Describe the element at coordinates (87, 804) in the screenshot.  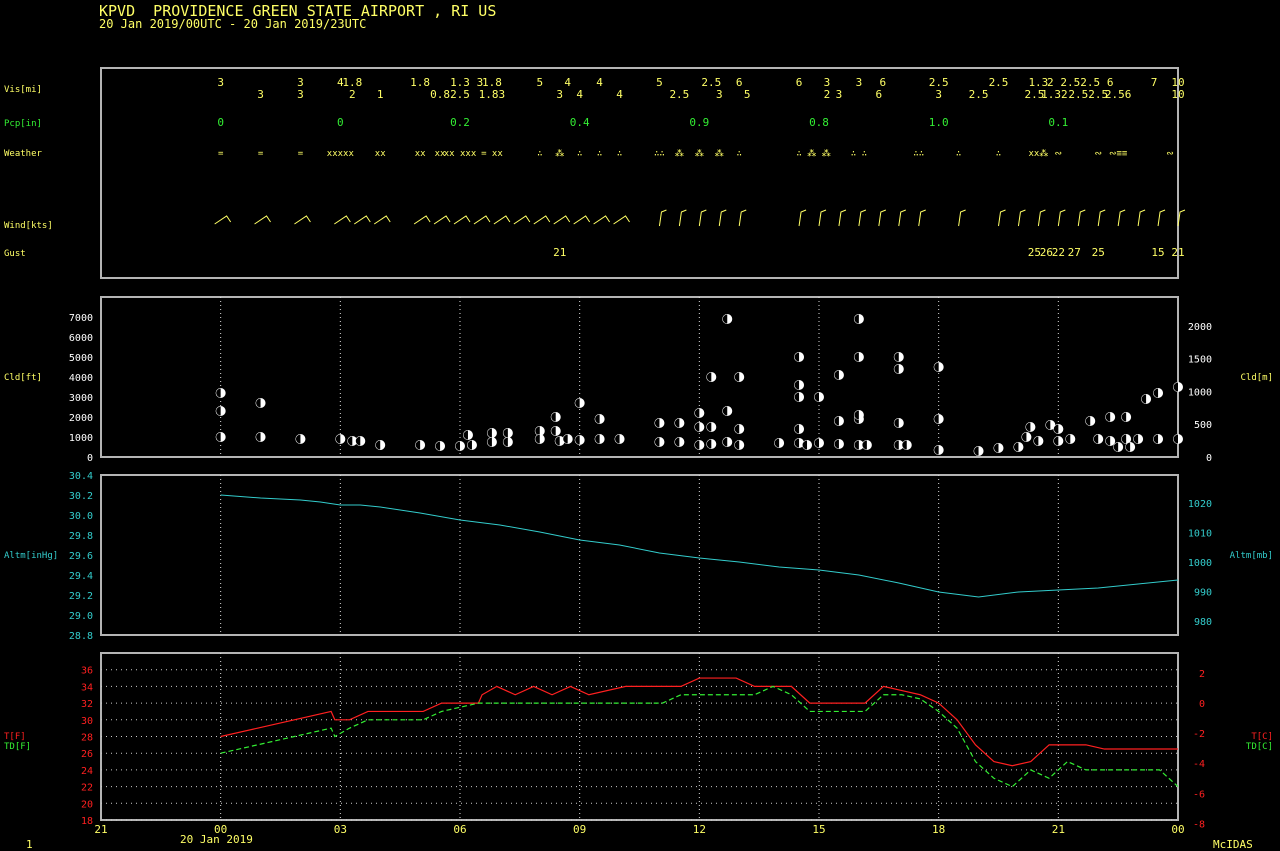
I see `temp-left-tick: 20` at that location.